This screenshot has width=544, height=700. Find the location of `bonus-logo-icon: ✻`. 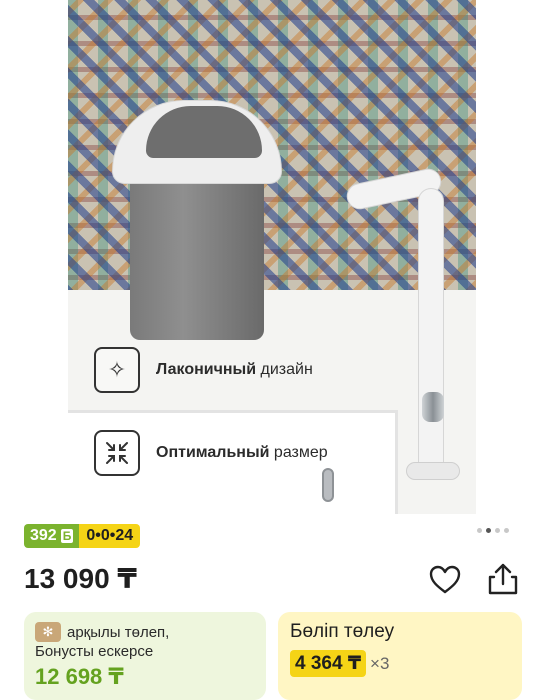

bonus-logo-icon: ✻ is located at coordinates (48, 632).